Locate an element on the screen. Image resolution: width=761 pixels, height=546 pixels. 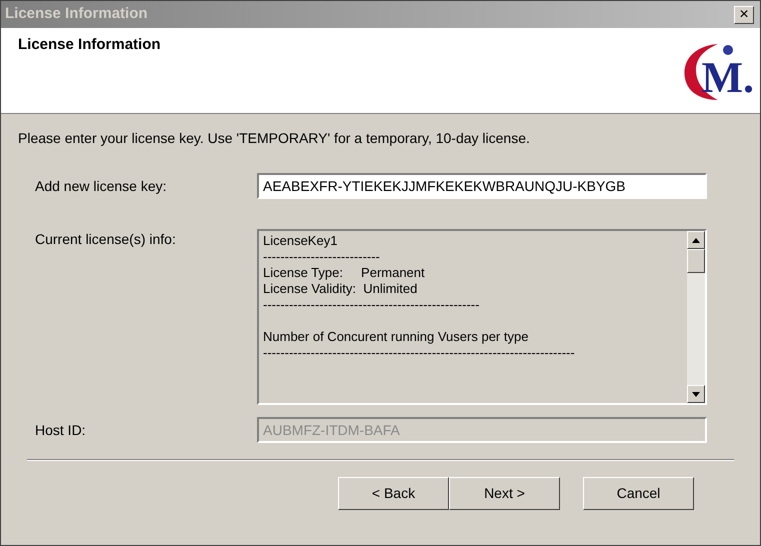
close-button: × is located at coordinates (744, 15).